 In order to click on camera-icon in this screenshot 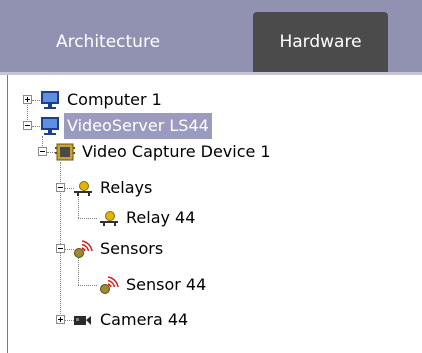, I will do `click(82, 320)`.